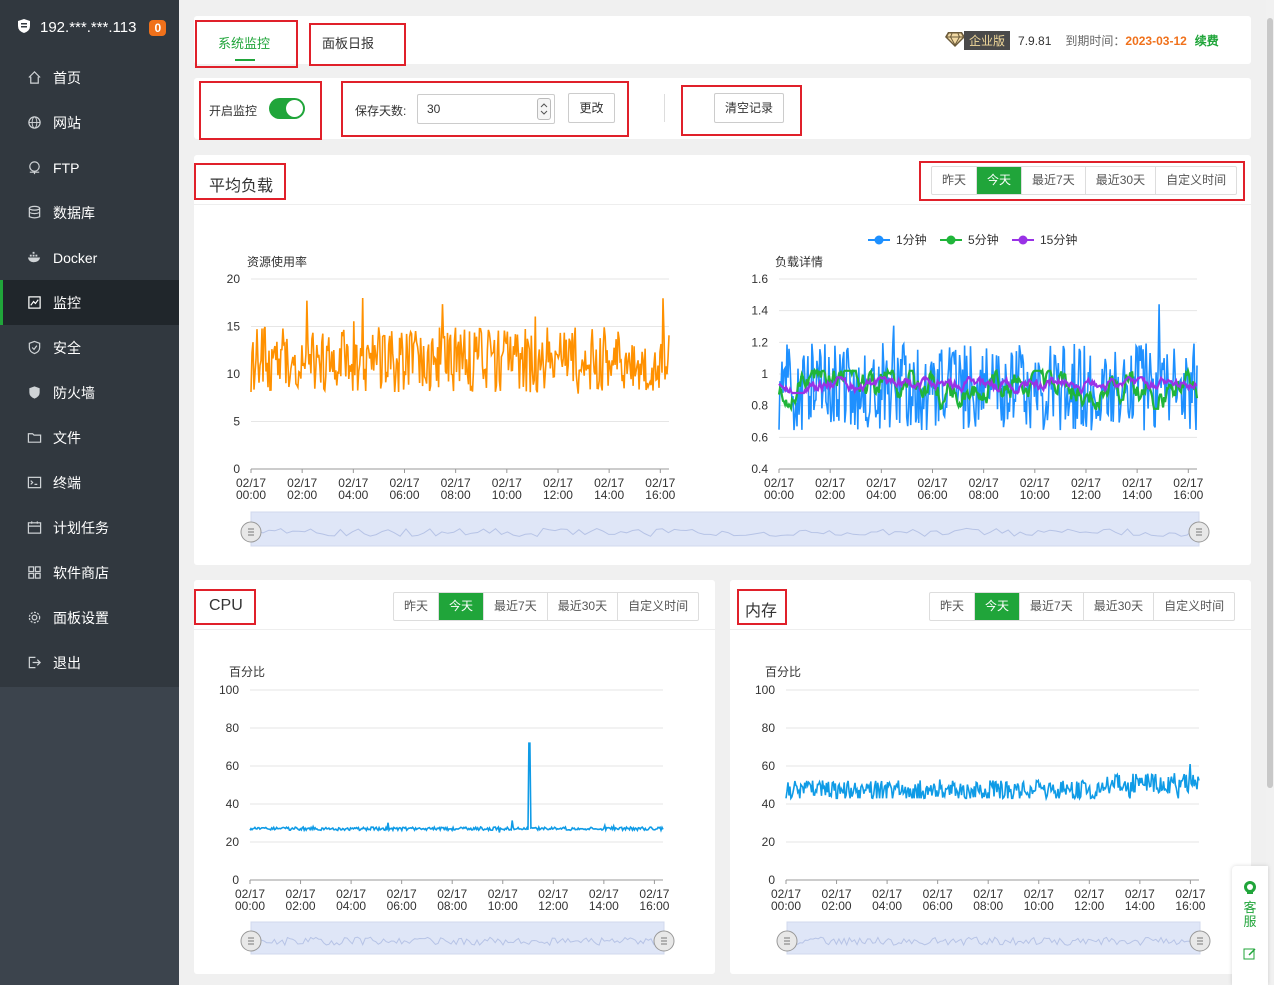 This screenshot has width=1274, height=985. Describe the element at coordinates (89, 347) in the screenshot. I see `sidebar-item-6: 安全` at that location.